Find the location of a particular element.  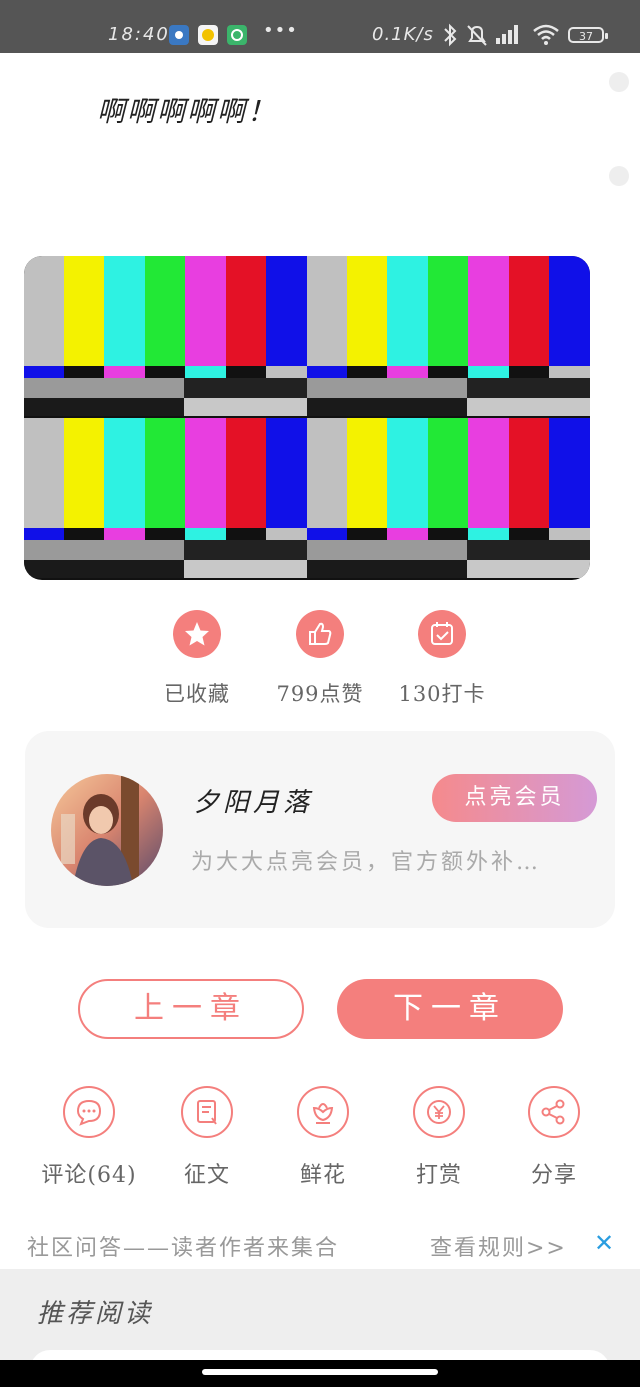

favorite-label: 已收藏 is located at coordinates (197, 693).